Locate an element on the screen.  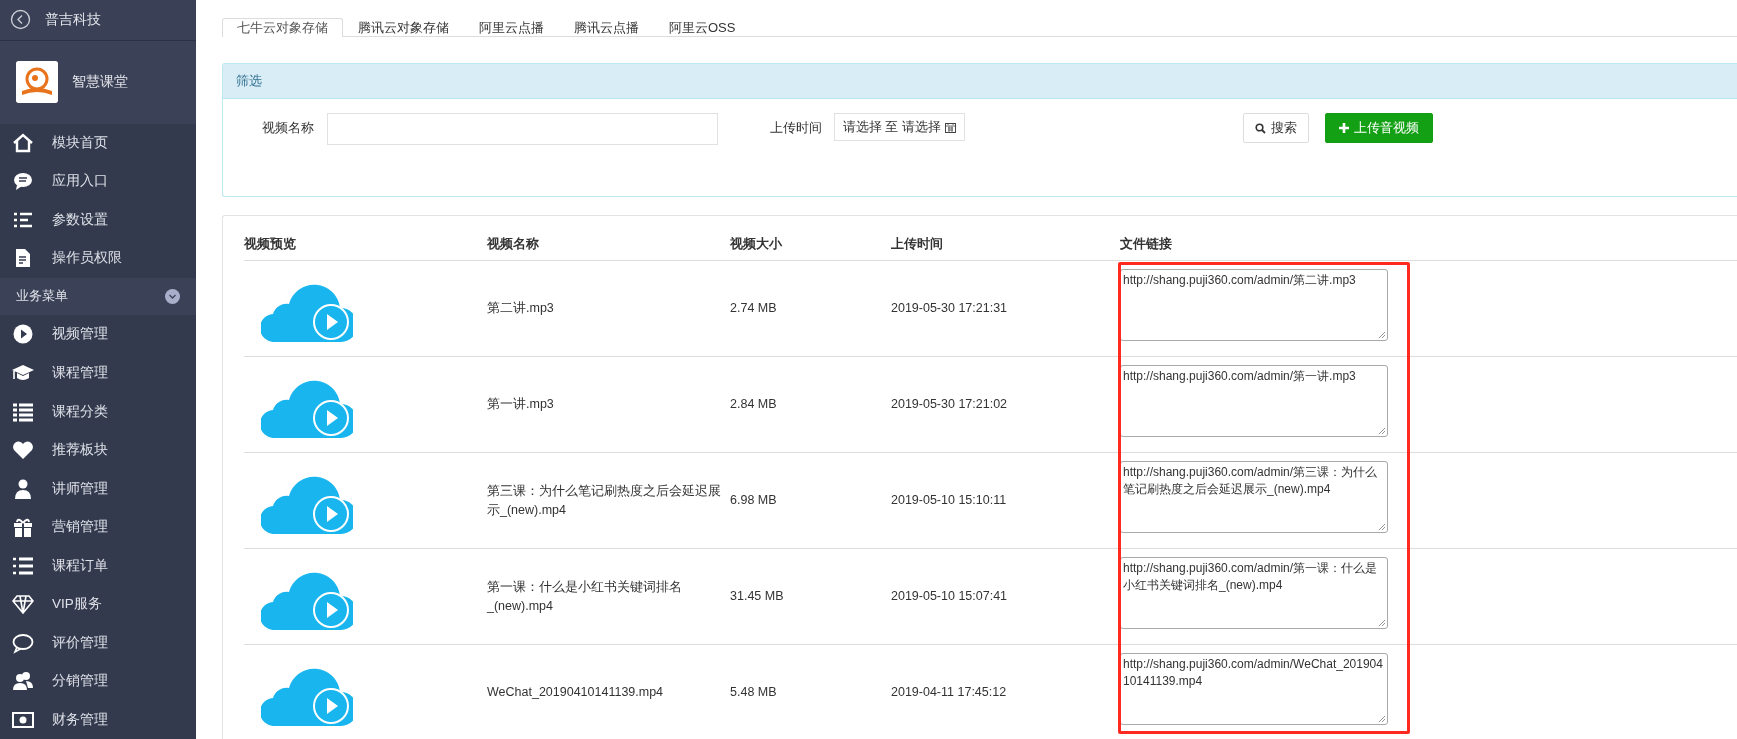
play-icon is located at coordinates (23, 334).